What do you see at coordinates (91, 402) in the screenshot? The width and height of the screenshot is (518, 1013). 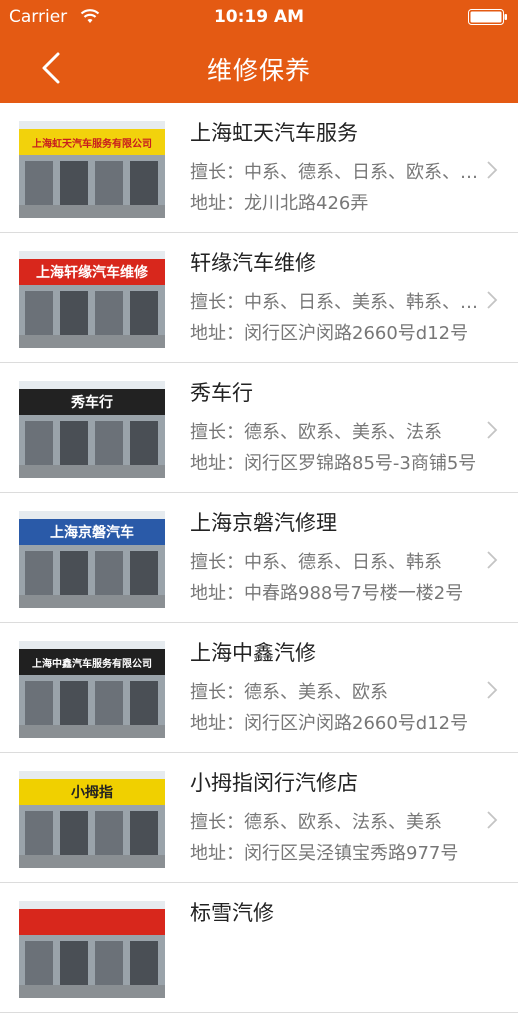 I see `sign-text: 秀车行` at bounding box center [91, 402].